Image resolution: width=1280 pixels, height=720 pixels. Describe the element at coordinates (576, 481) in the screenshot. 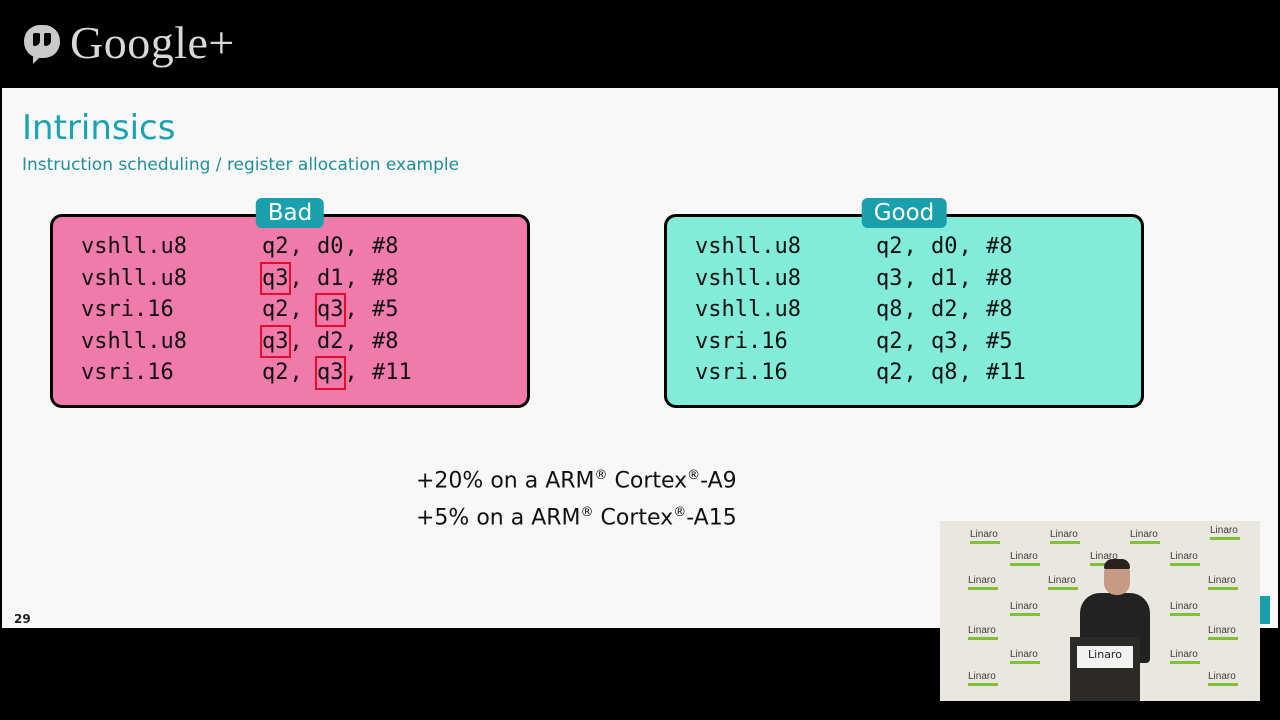

I see `result-a9: +20% on a ARM® Cortex®-A9` at that location.